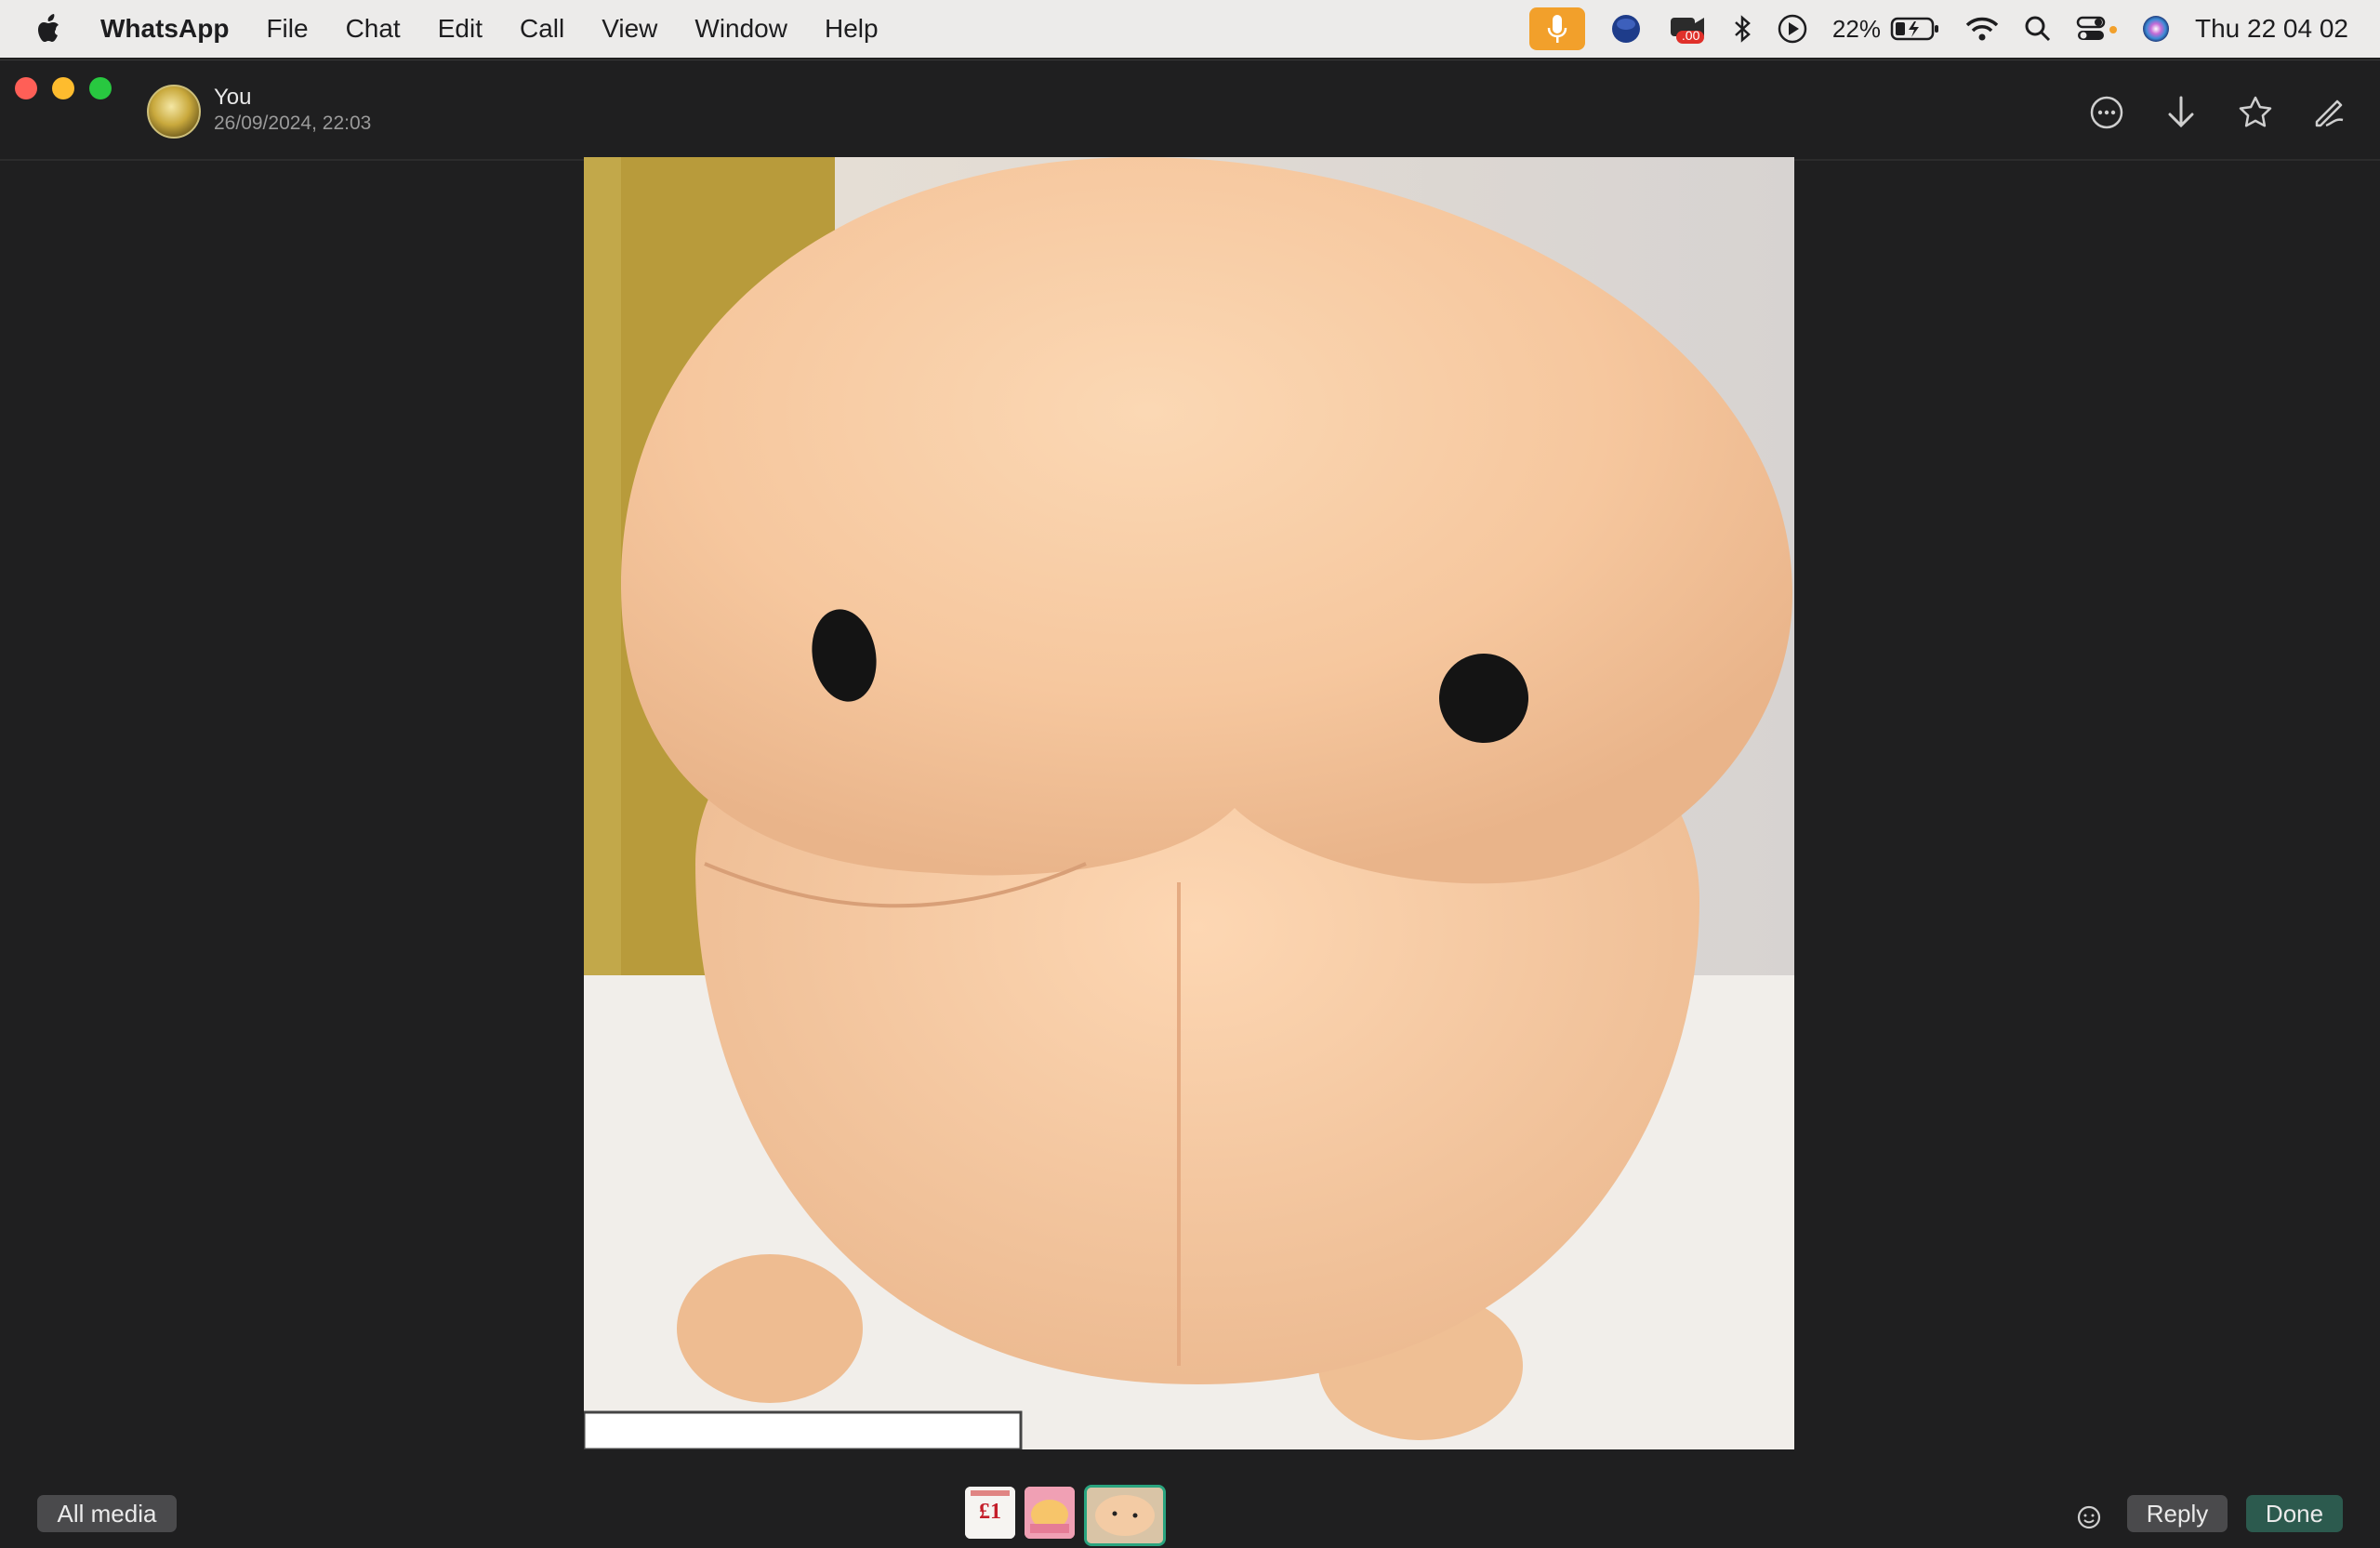 The image size is (2380, 1548). What do you see at coordinates (740, 29) in the screenshot?
I see `menu-window: Window` at bounding box center [740, 29].